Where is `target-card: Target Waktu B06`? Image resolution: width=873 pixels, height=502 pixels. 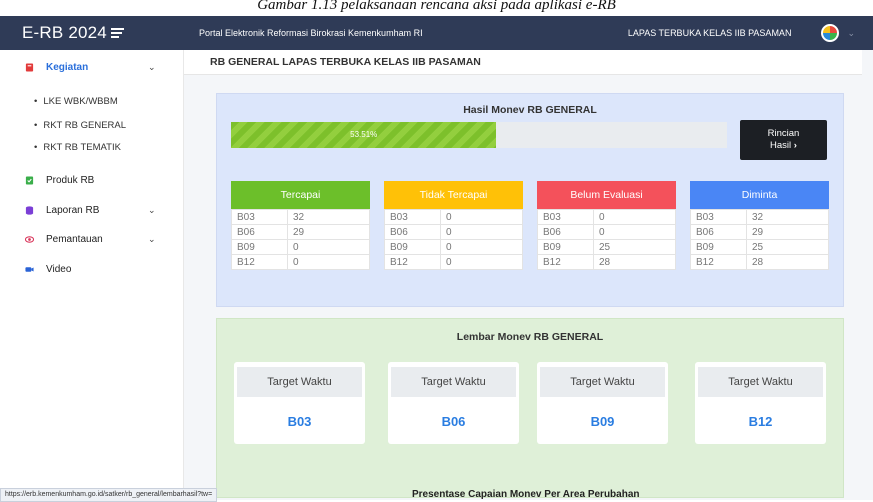
target-card: Target Waktu B06 is located at coordinates (453, 403).